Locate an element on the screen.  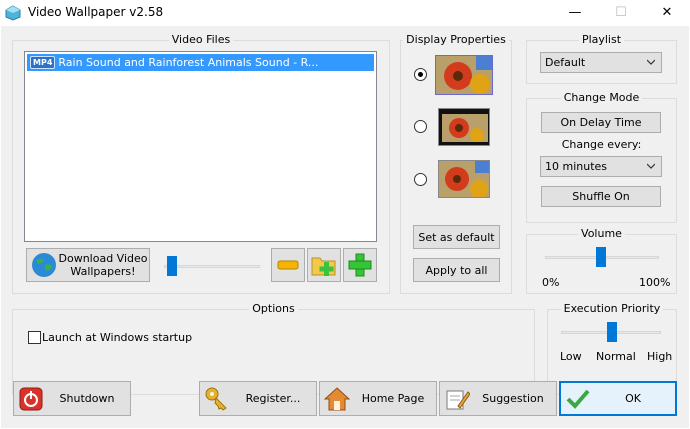
interval-select: 10 minutes is located at coordinates (601, 166).